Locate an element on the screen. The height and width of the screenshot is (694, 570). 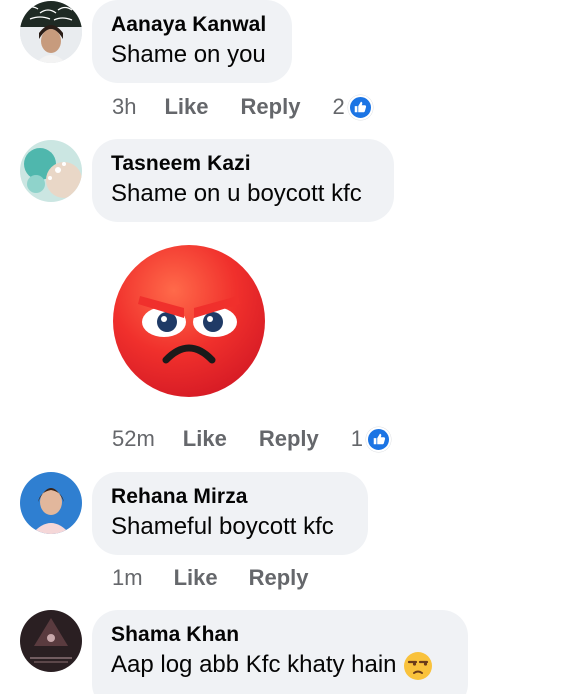
comment-author: Shama Khan is located at coordinates (279, 634).